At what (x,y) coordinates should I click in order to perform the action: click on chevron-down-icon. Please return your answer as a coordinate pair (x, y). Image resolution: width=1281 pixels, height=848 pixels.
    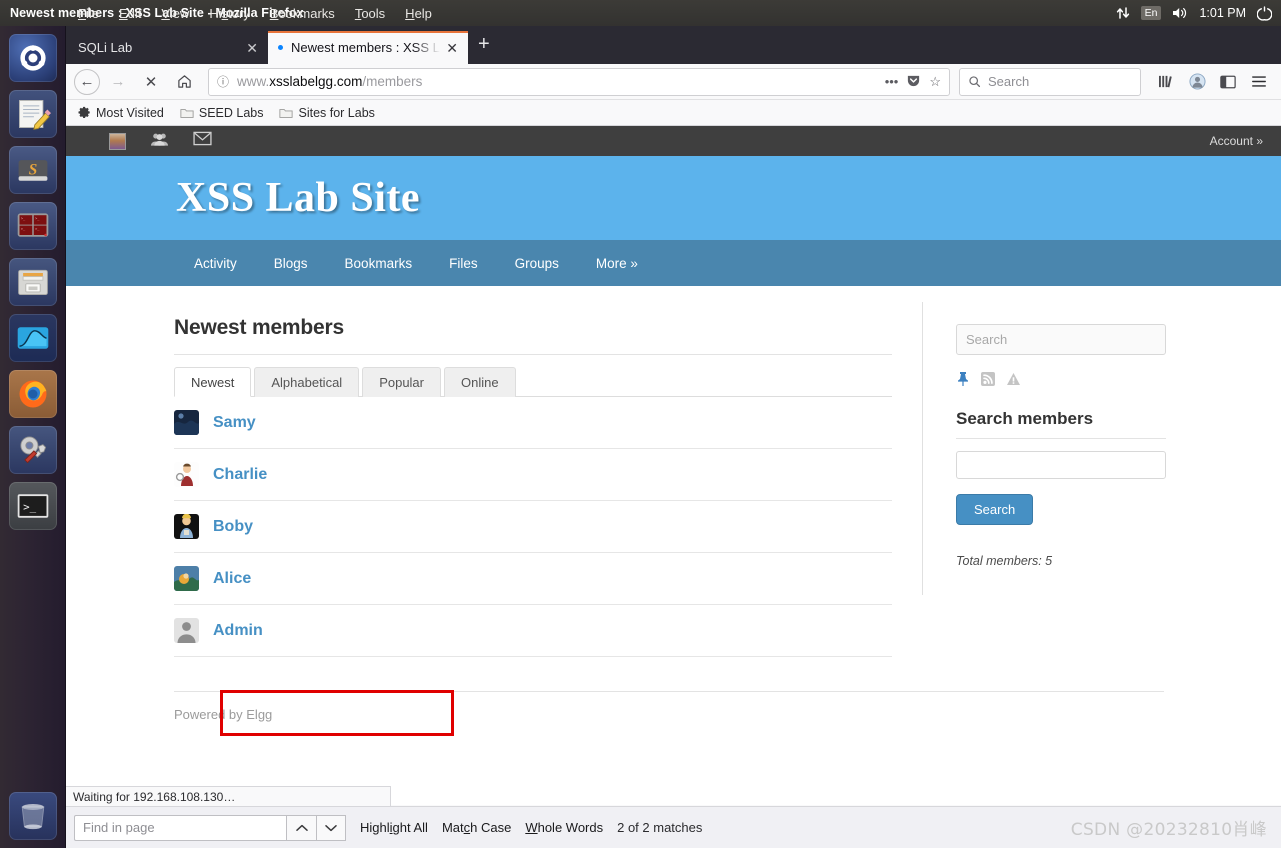
    Looking at the image, I should click on (331, 827).